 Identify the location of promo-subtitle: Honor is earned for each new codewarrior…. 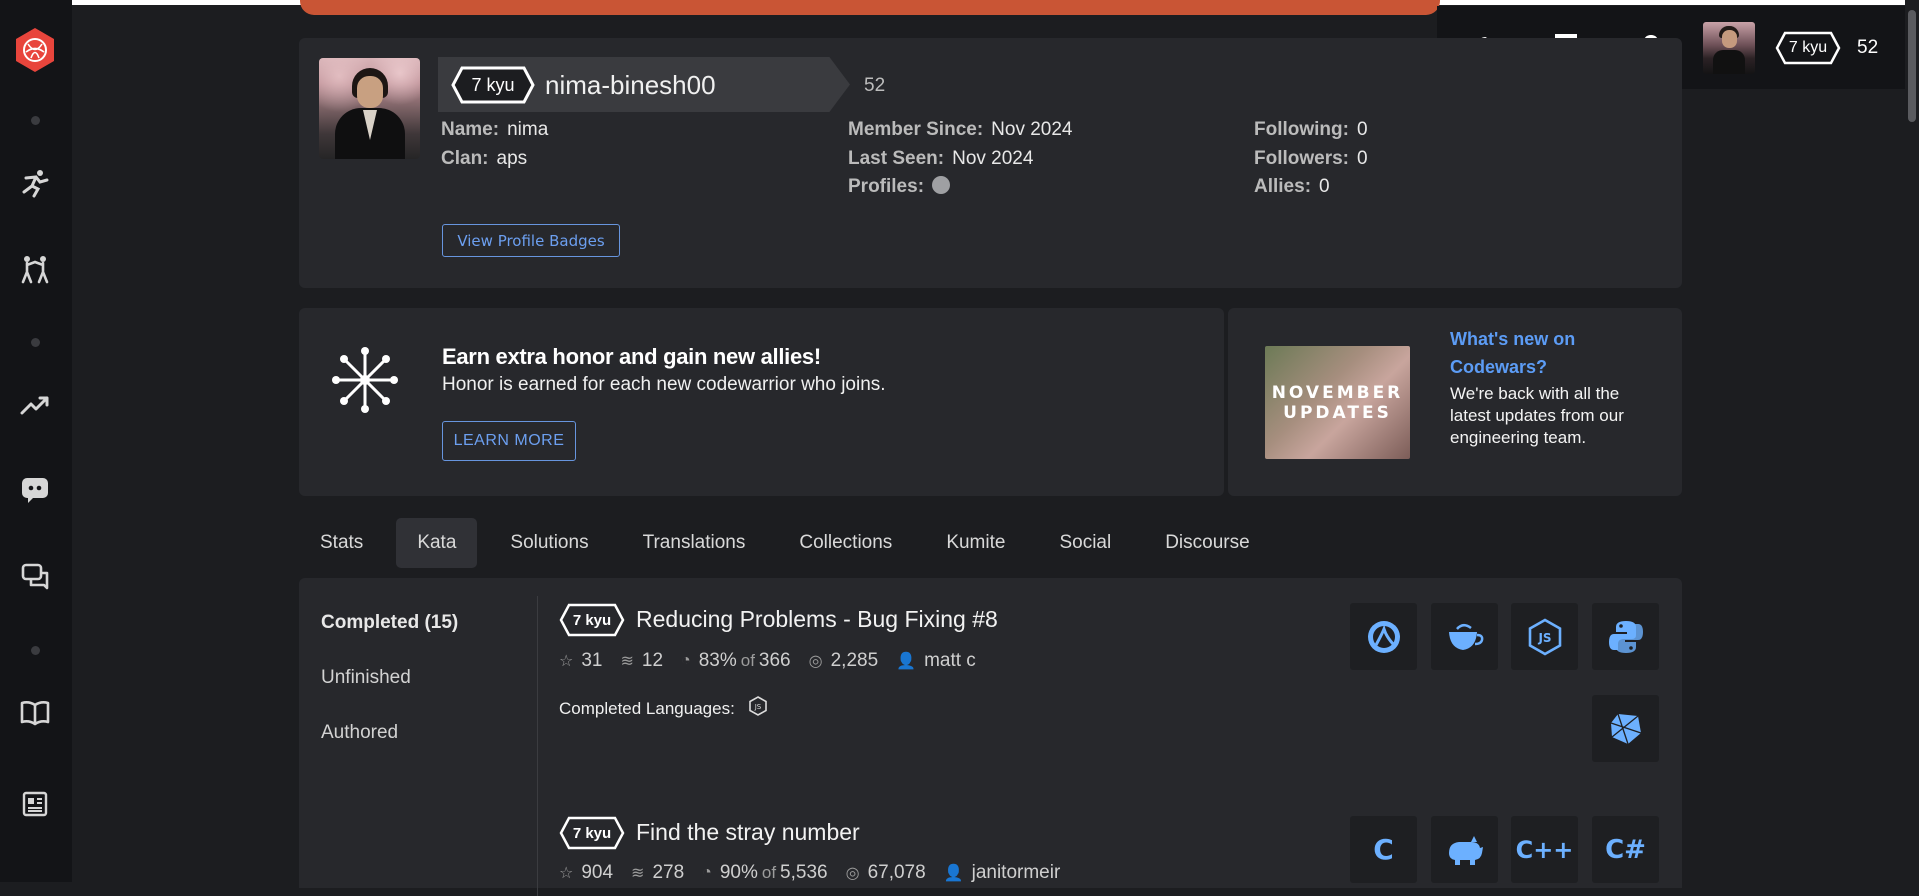
(664, 384).